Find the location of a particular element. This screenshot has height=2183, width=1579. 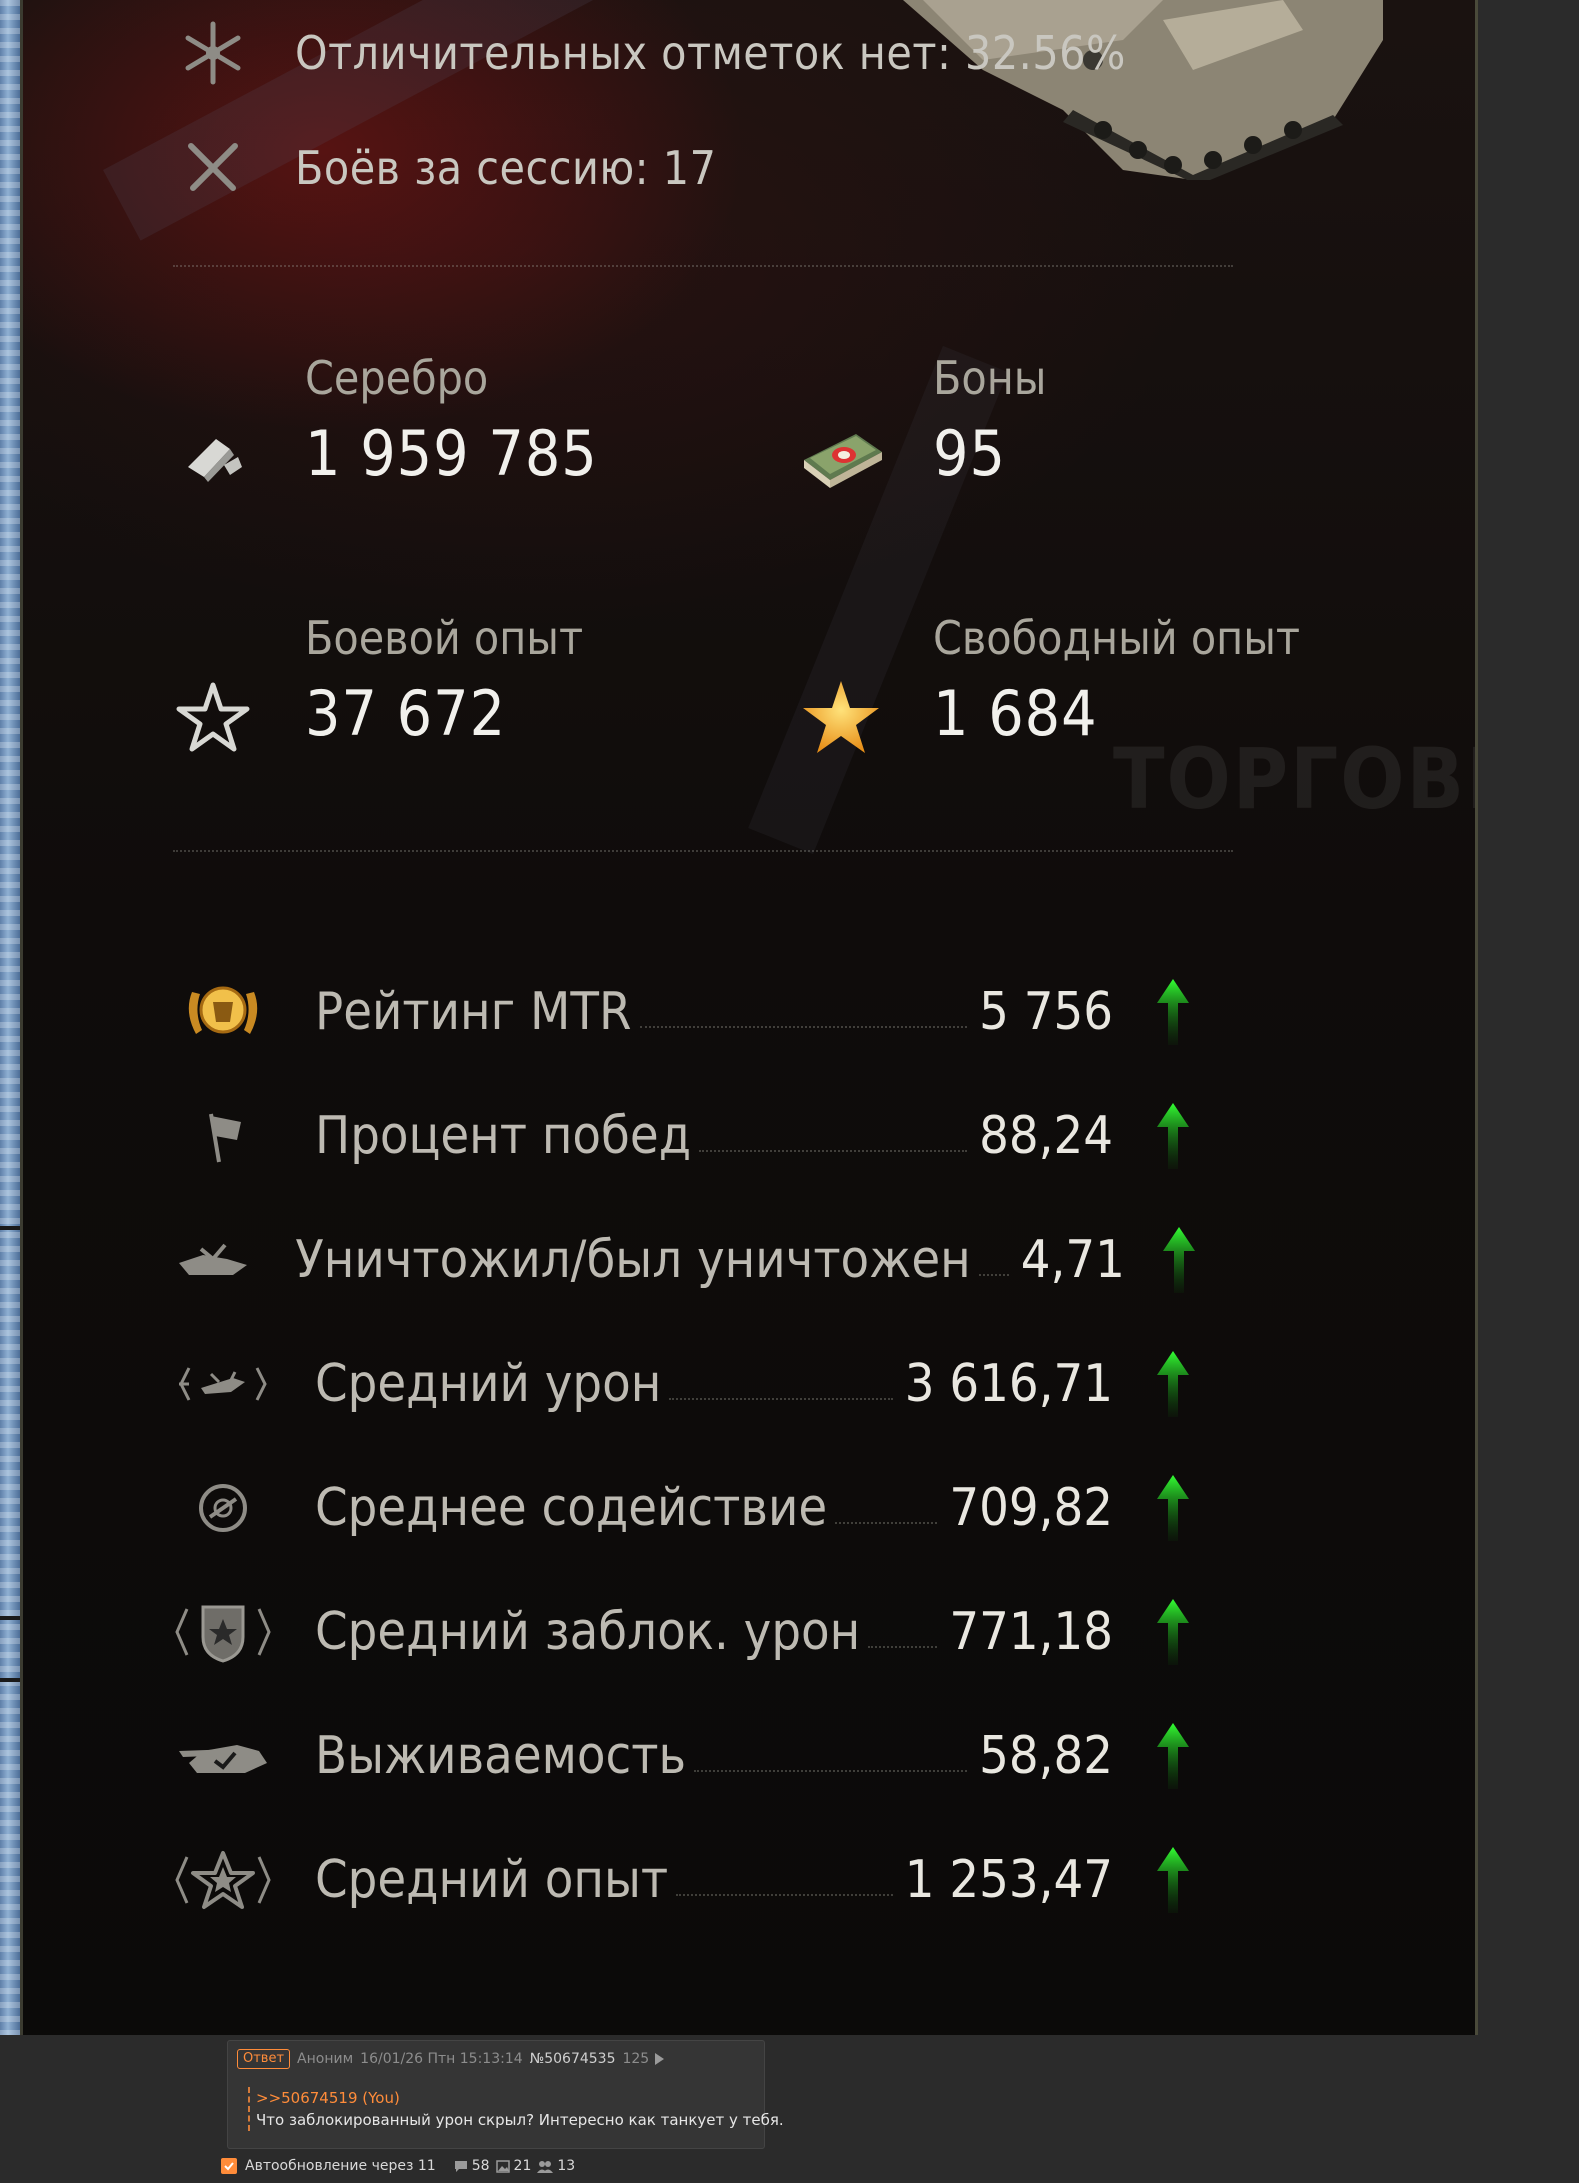

star-outline-icon is located at coordinates (213, 717).